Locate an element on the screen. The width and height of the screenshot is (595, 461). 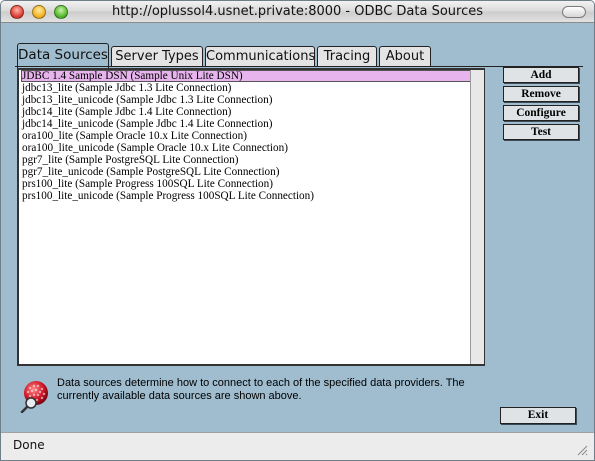
list-scrollbar is located at coordinates (477, 217).